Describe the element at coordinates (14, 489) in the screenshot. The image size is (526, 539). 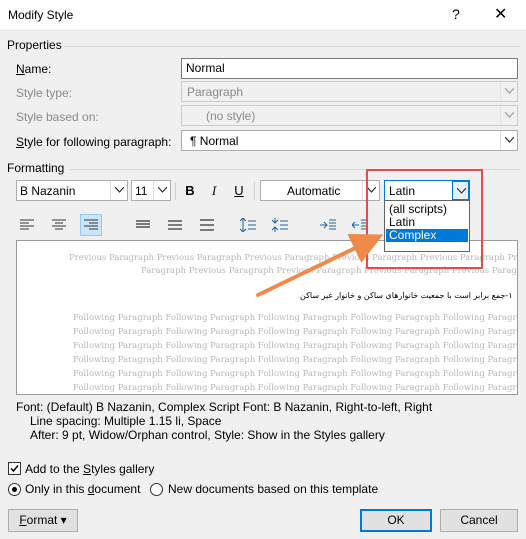
I see `only-document-radio` at that location.